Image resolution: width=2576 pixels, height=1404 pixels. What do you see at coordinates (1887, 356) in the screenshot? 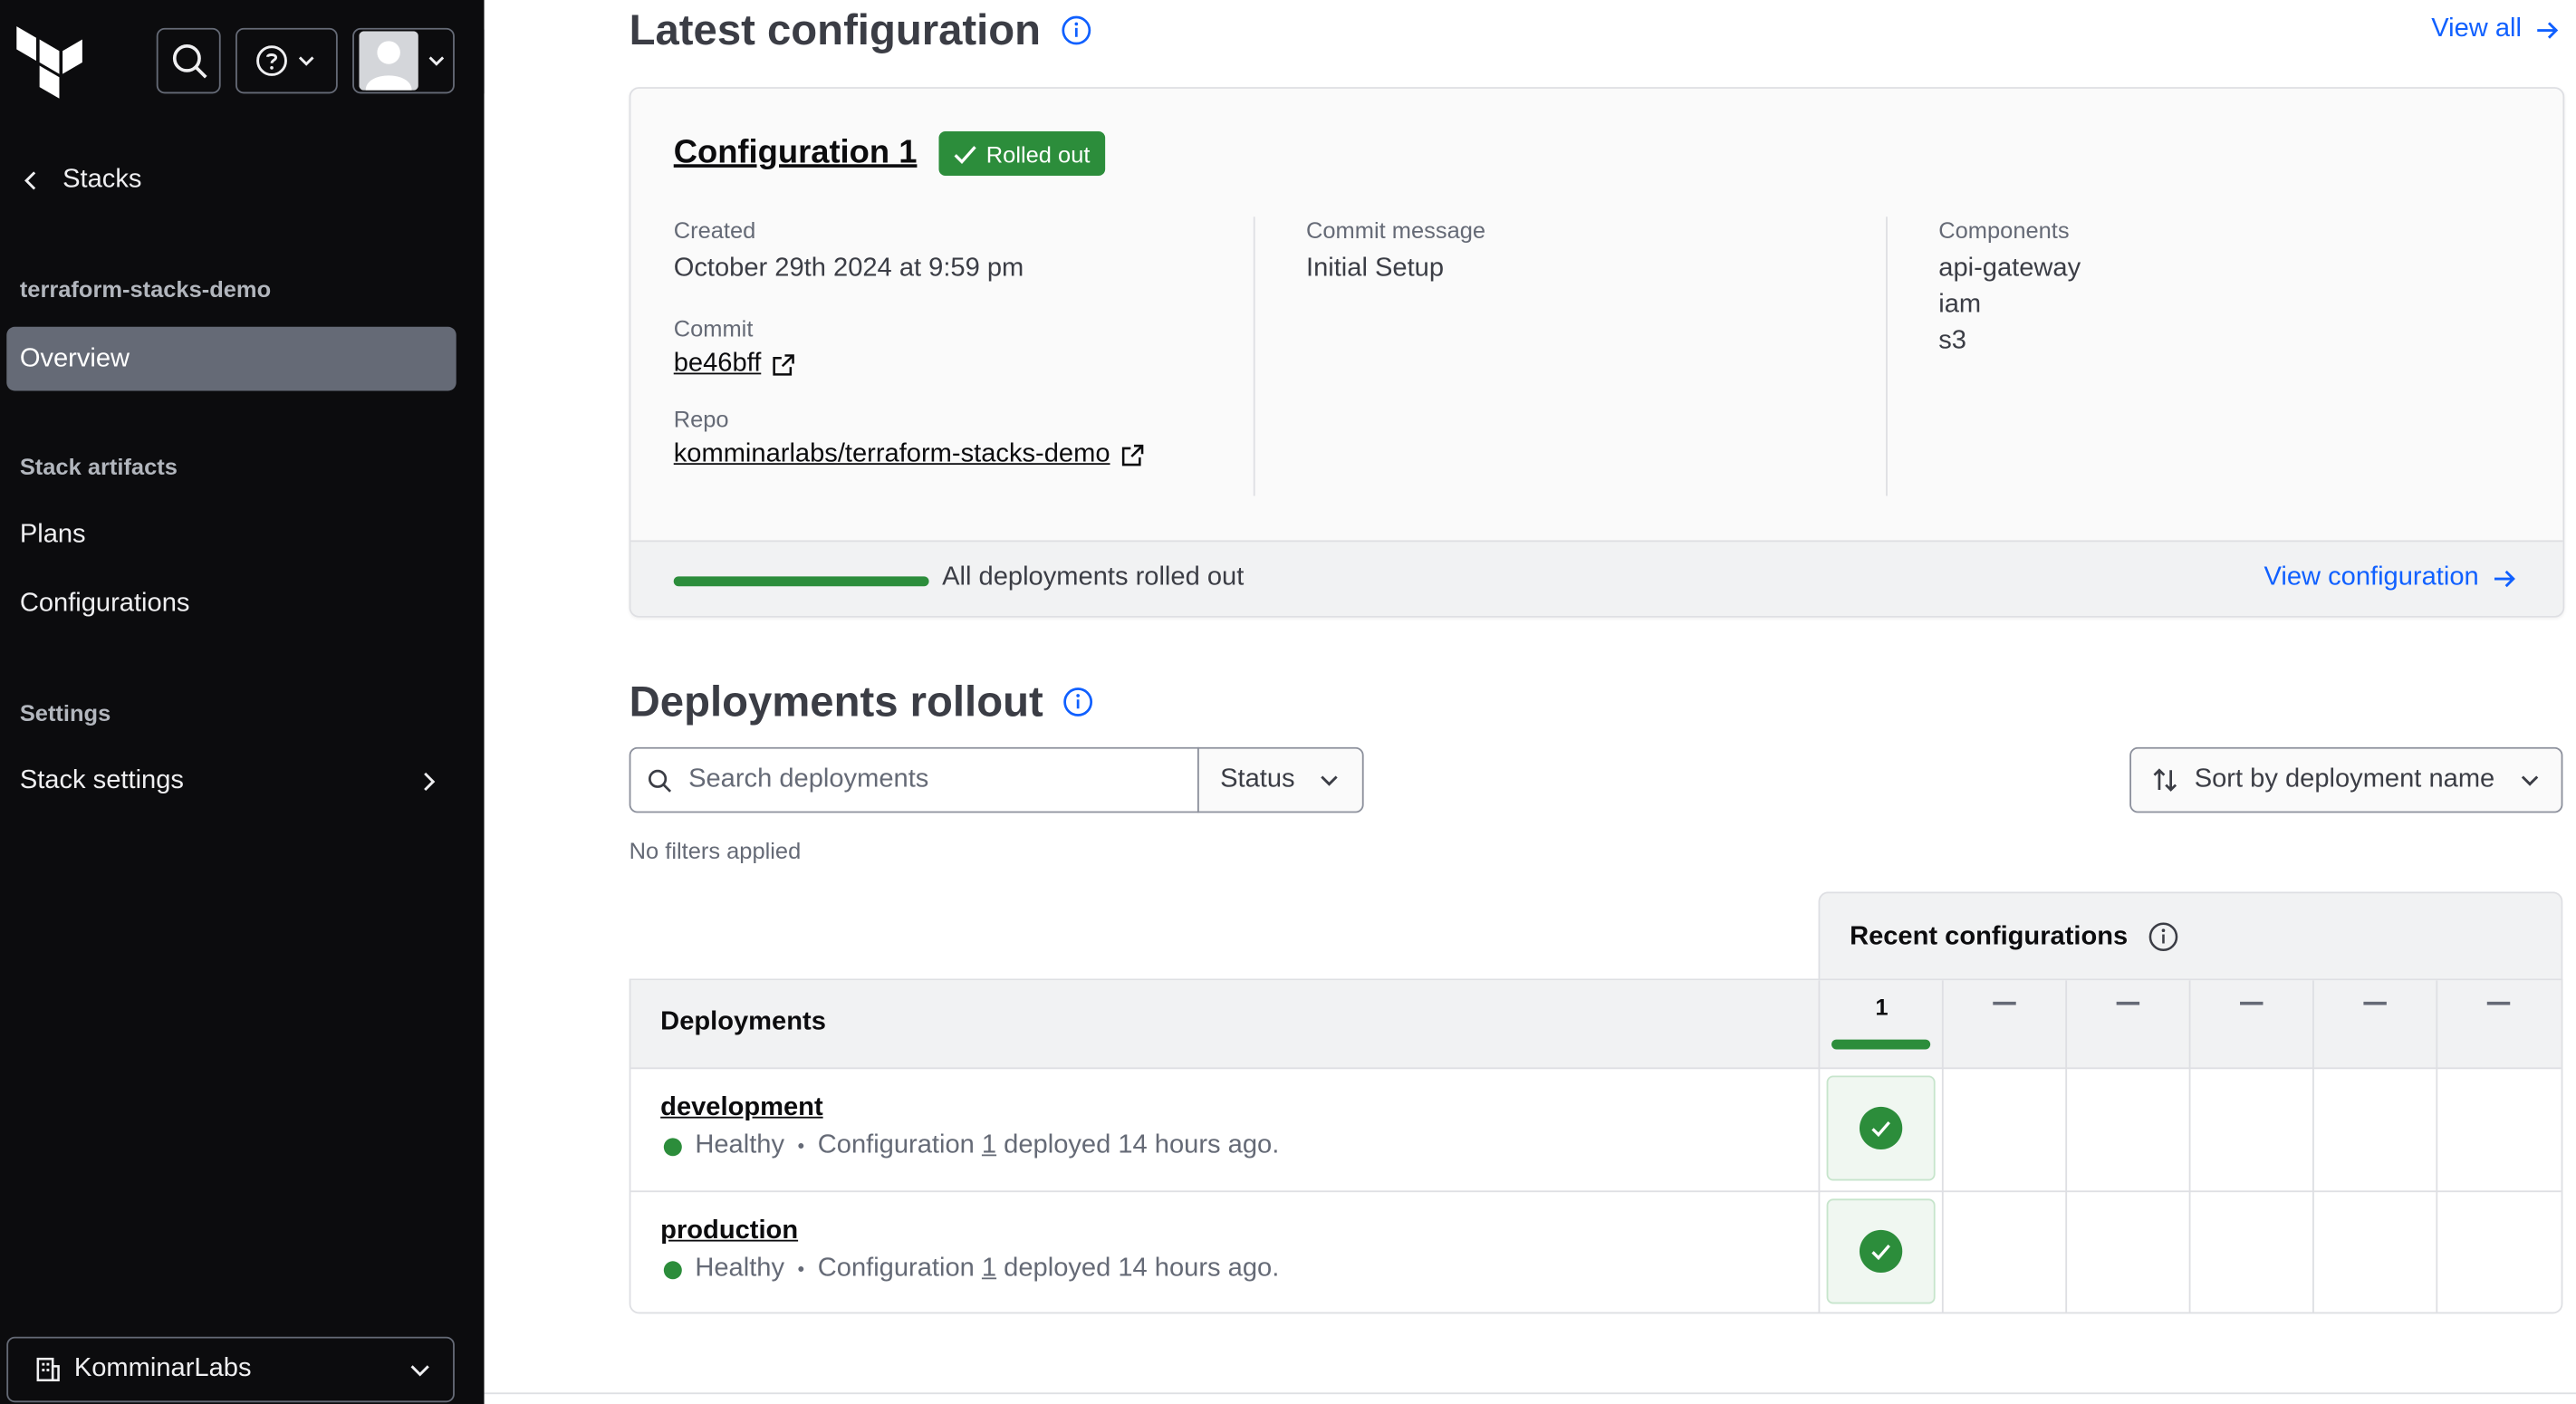
I see `column-divider` at bounding box center [1887, 356].